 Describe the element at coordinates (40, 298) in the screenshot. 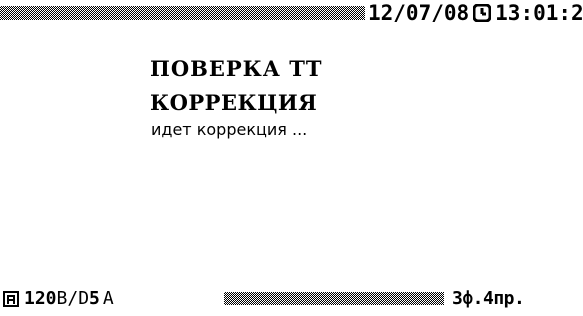

I see `voltage-value: 120` at that location.